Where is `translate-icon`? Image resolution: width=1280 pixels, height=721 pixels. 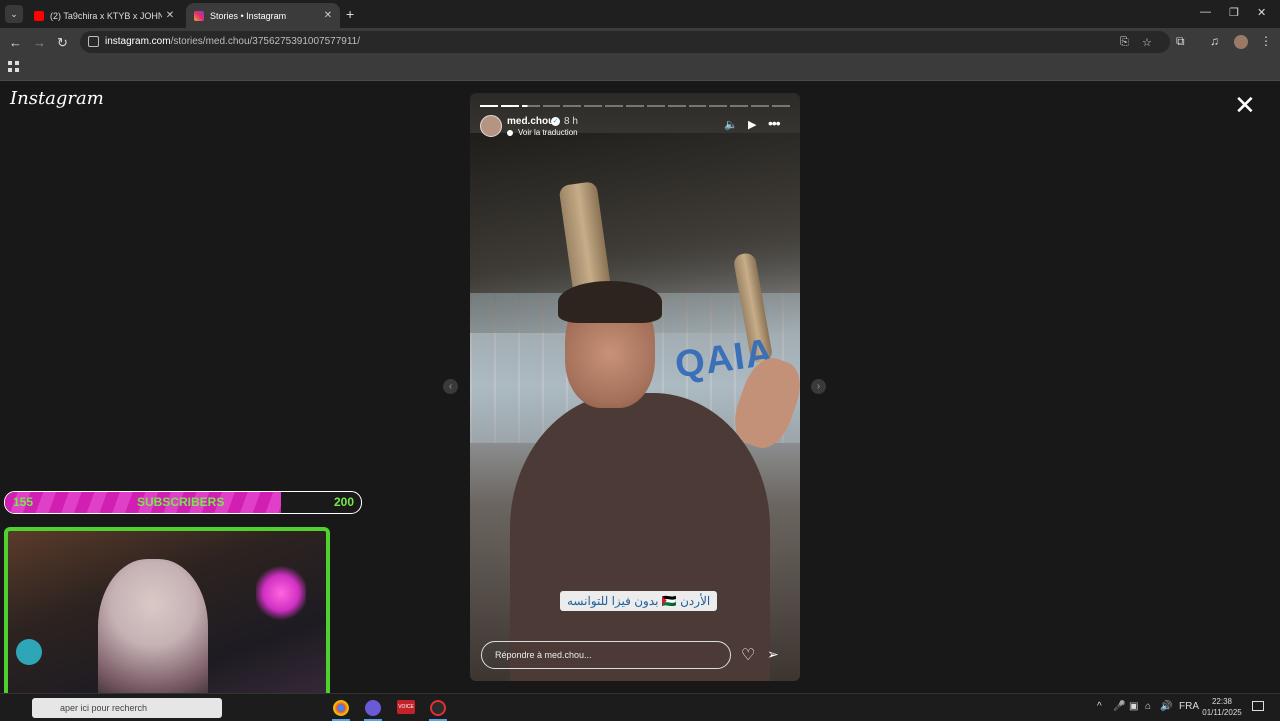 translate-icon is located at coordinates (510, 133).